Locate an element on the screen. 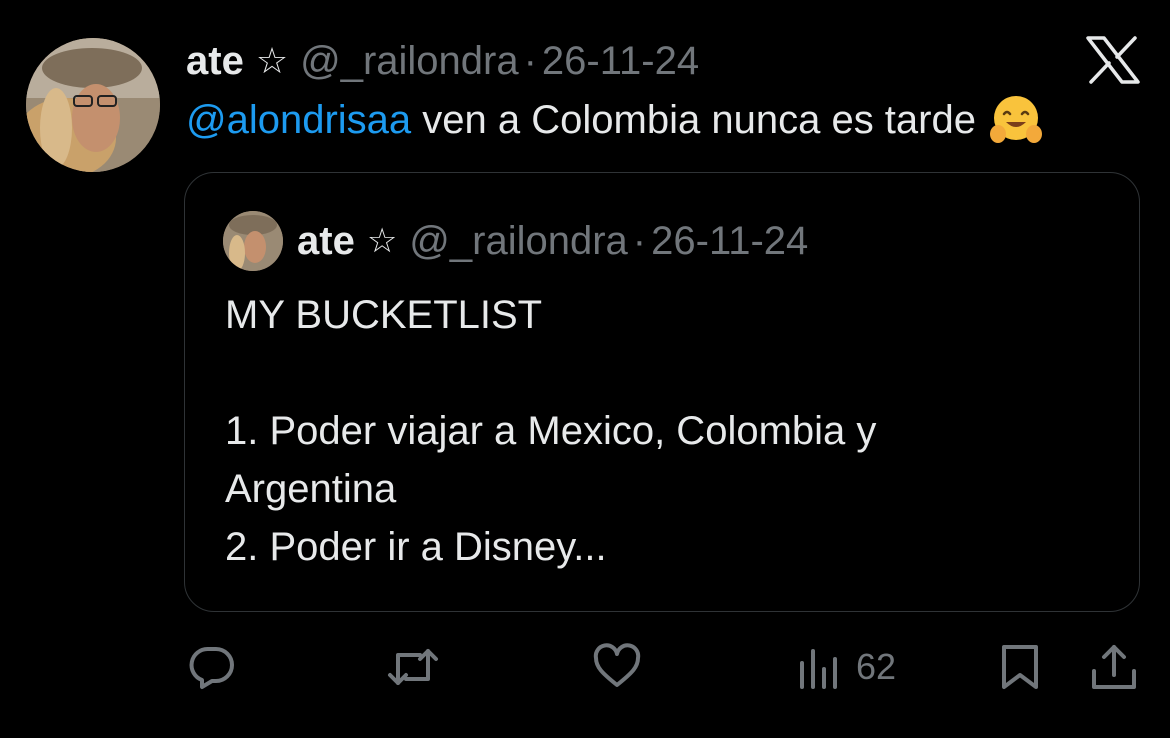 Image resolution: width=1170 pixels, height=738 pixels. tweet-body: ven a Colombia nunca es tarde is located at coordinates (693, 120).